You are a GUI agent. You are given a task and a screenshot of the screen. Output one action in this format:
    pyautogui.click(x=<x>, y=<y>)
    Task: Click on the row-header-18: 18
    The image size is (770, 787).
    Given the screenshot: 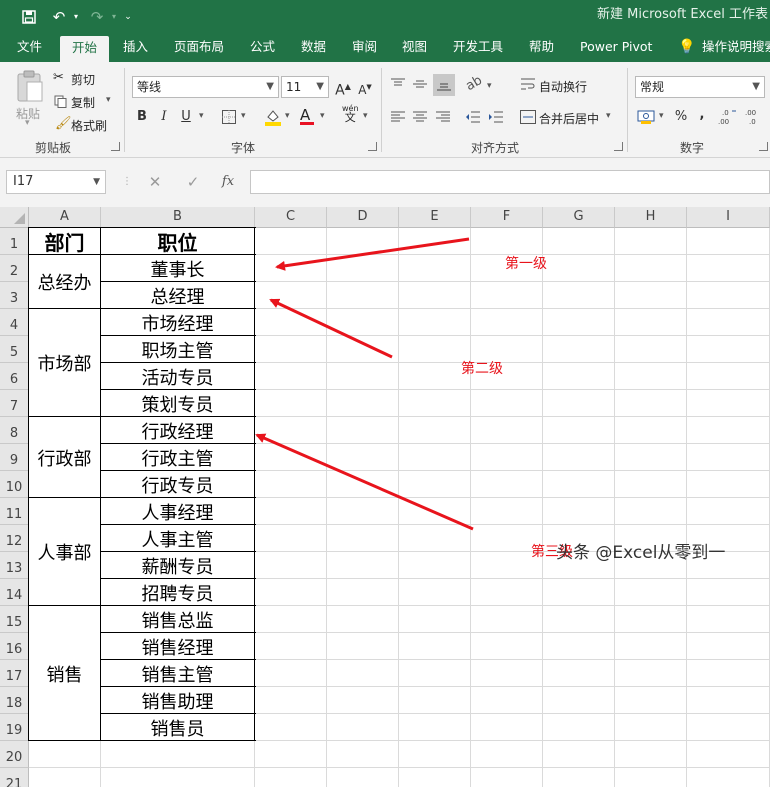 What is the action you would take?
    pyautogui.click(x=14, y=700)
    